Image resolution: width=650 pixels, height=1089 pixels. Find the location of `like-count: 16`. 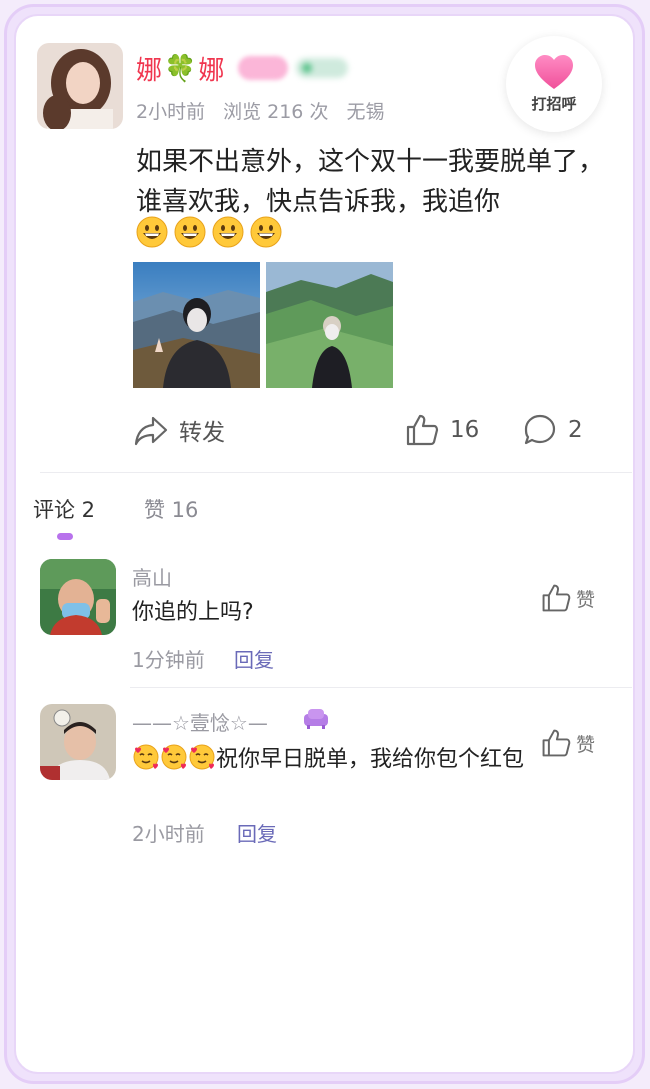

like-count: 16 is located at coordinates (465, 430).